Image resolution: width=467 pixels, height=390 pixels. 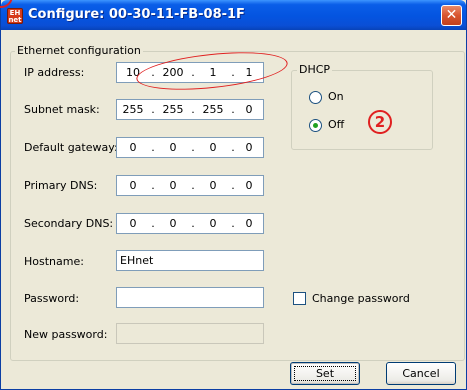 What do you see at coordinates (315, 97) in the screenshot?
I see `dhcp-on-radio` at bounding box center [315, 97].